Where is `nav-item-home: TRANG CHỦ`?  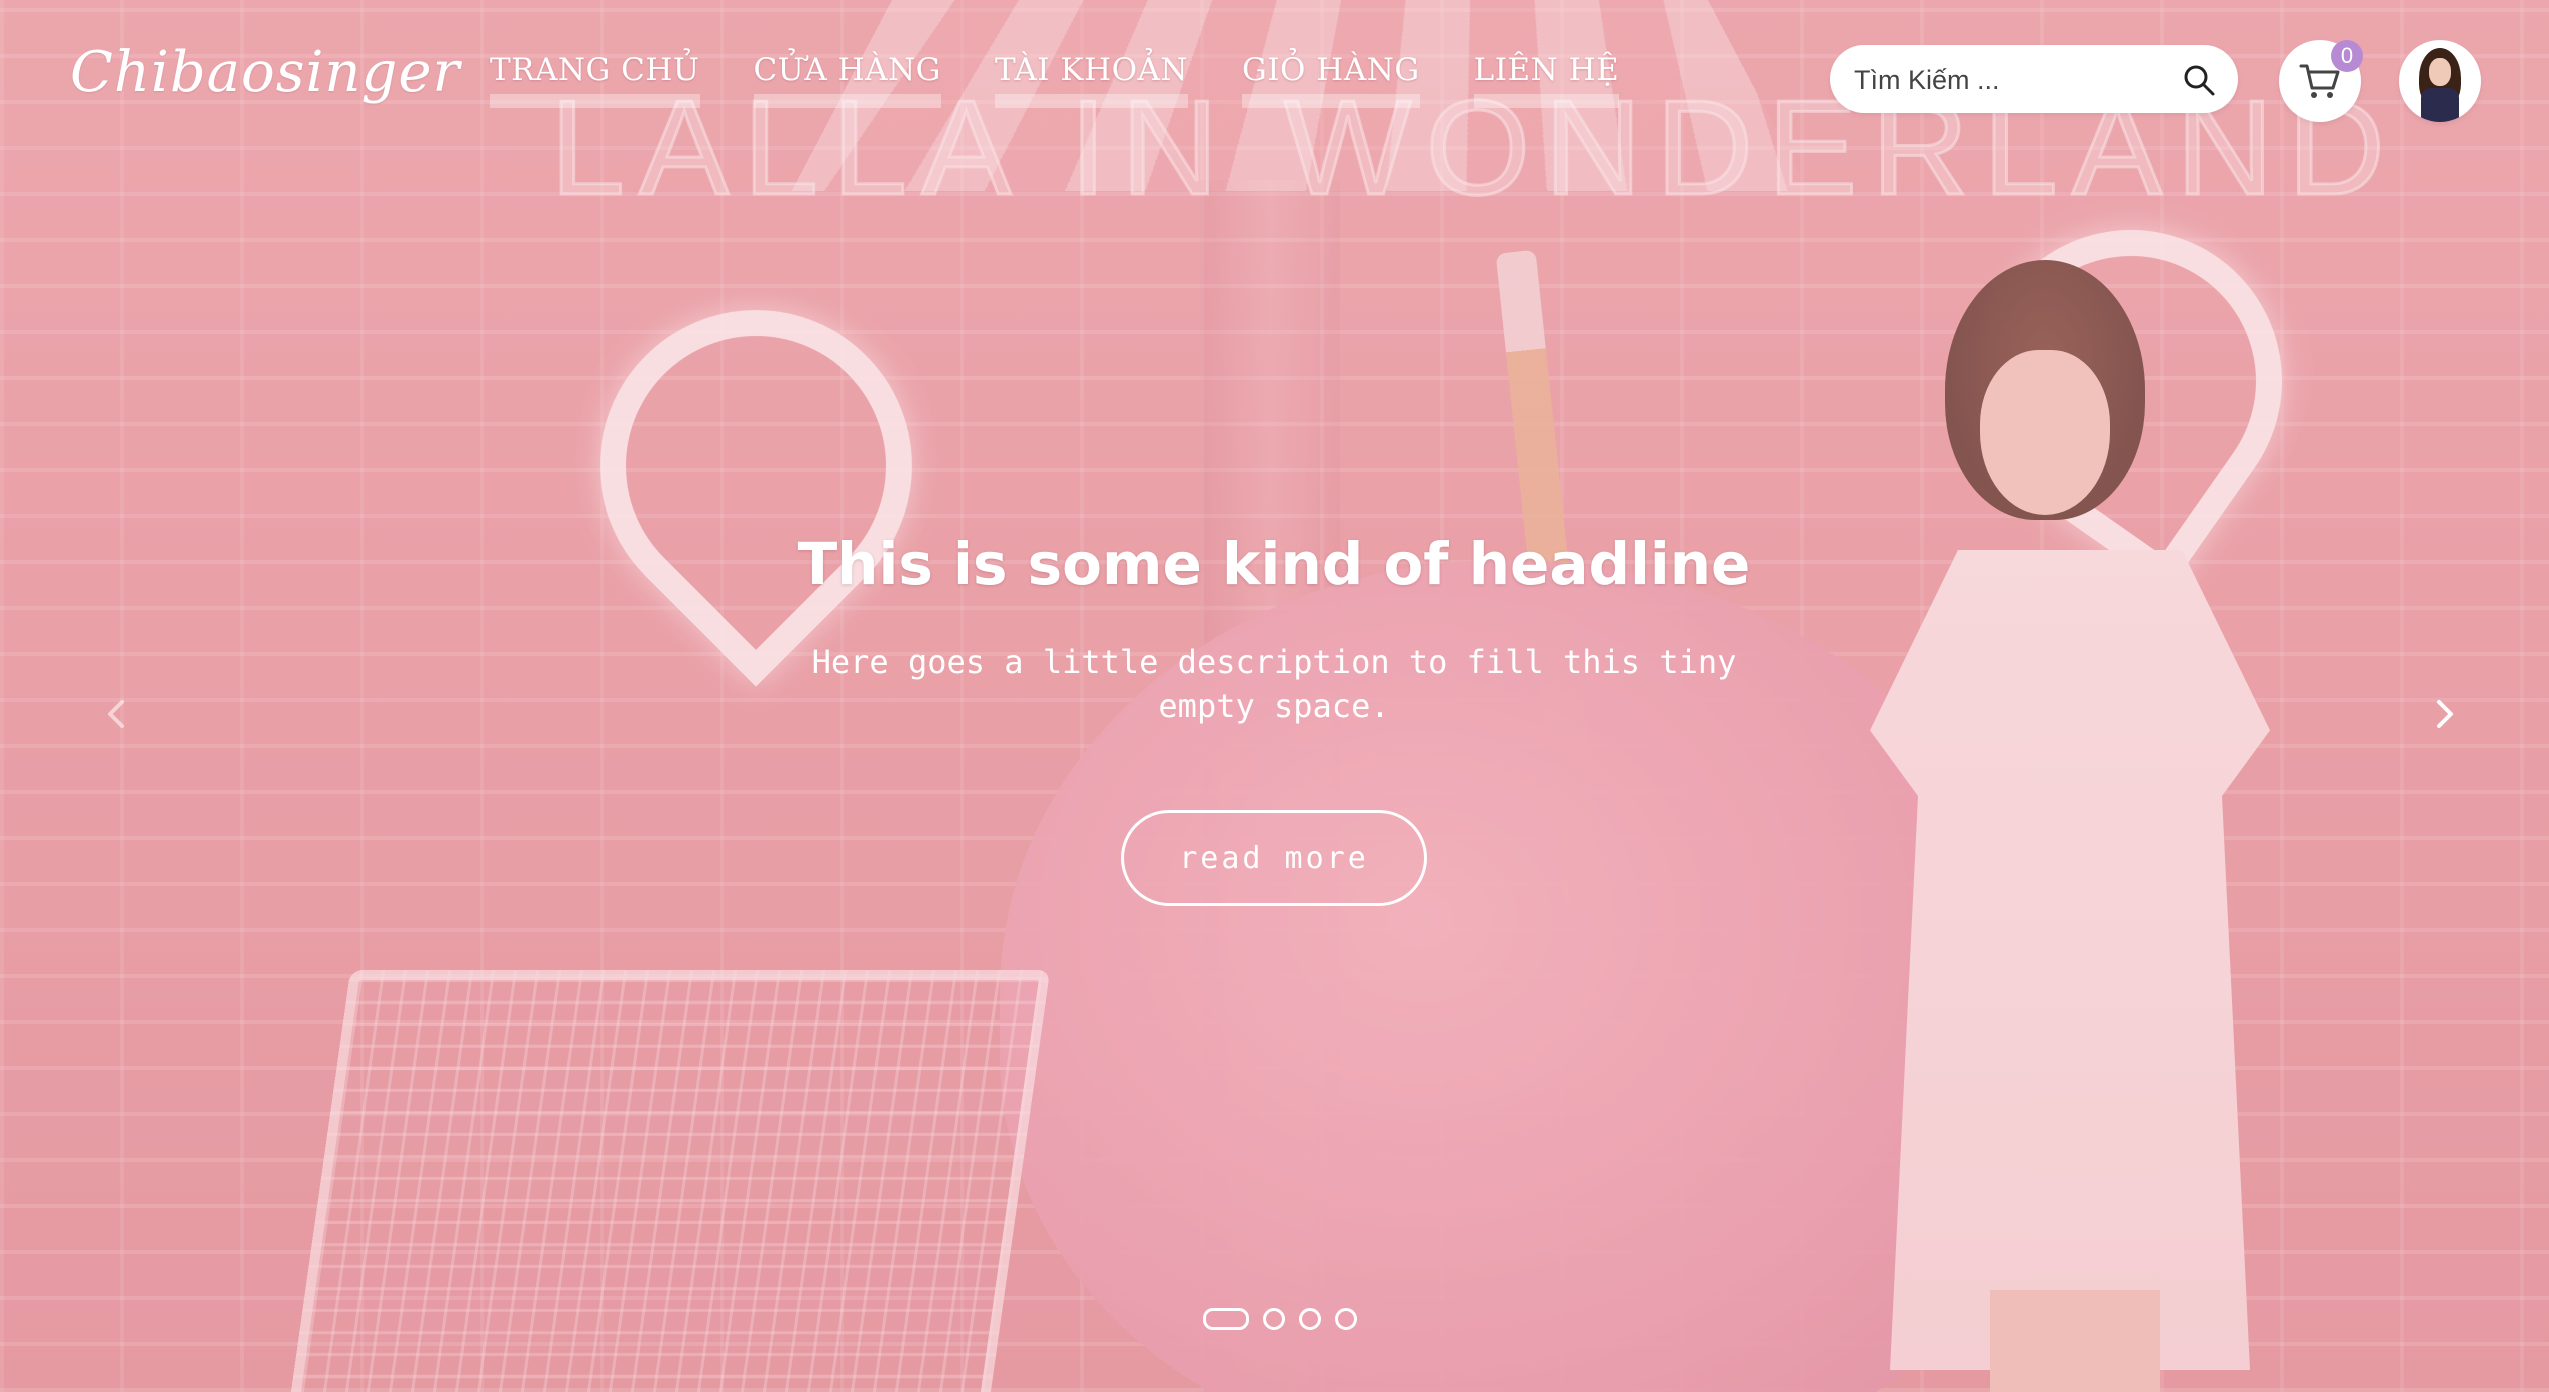
nav-item-home: TRANG CHỦ is located at coordinates (595, 80).